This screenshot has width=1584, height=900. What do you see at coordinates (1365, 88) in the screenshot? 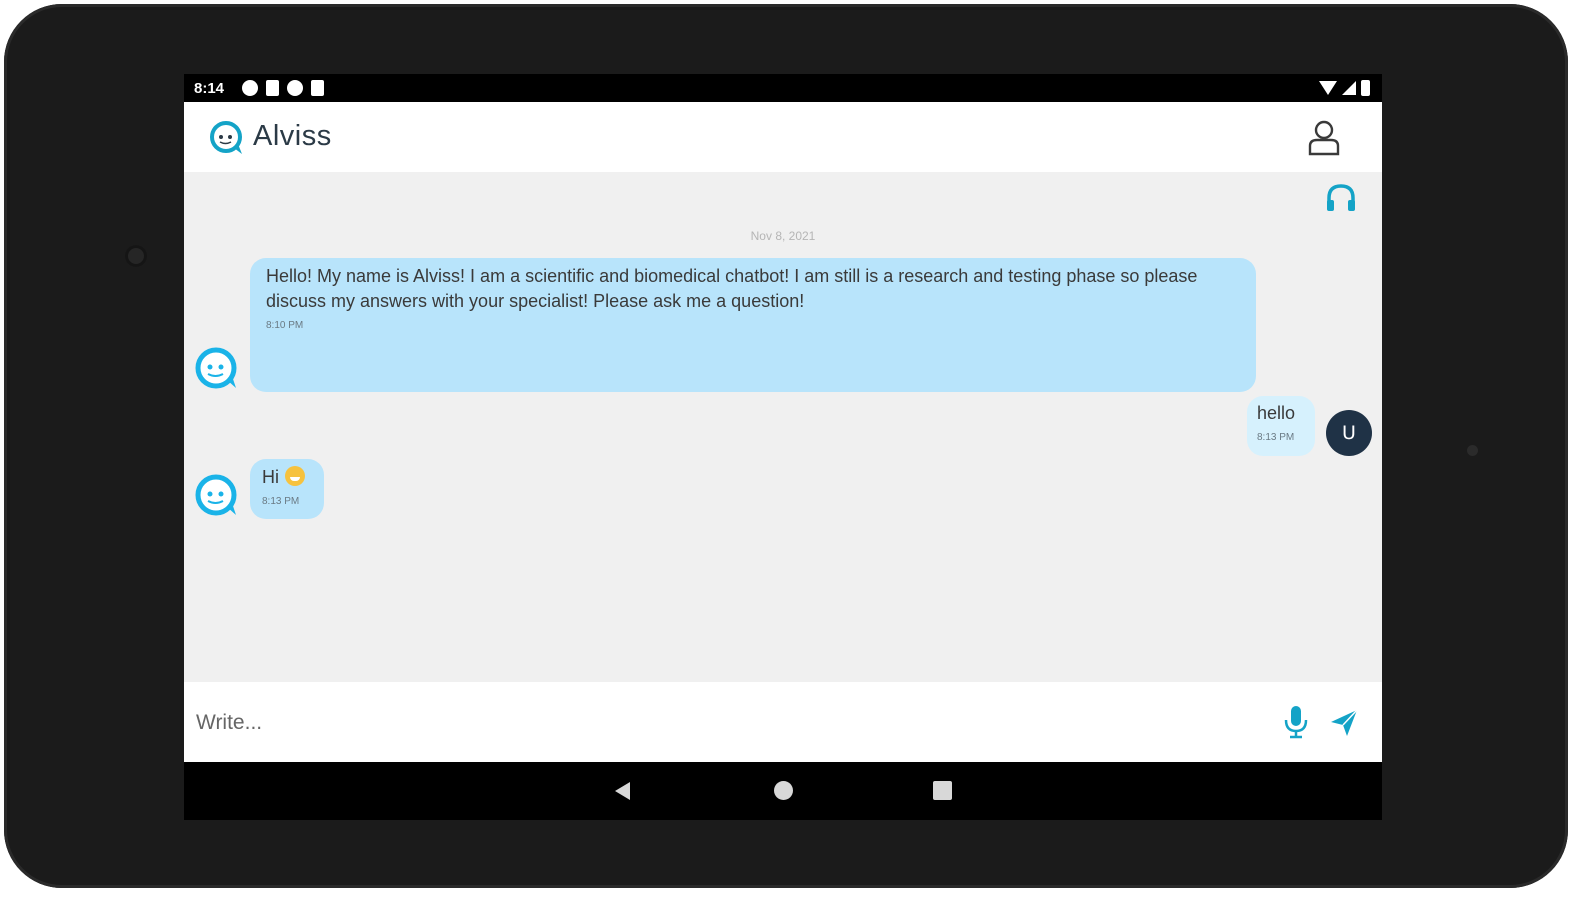
I see `battery-icon` at bounding box center [1365, 88].